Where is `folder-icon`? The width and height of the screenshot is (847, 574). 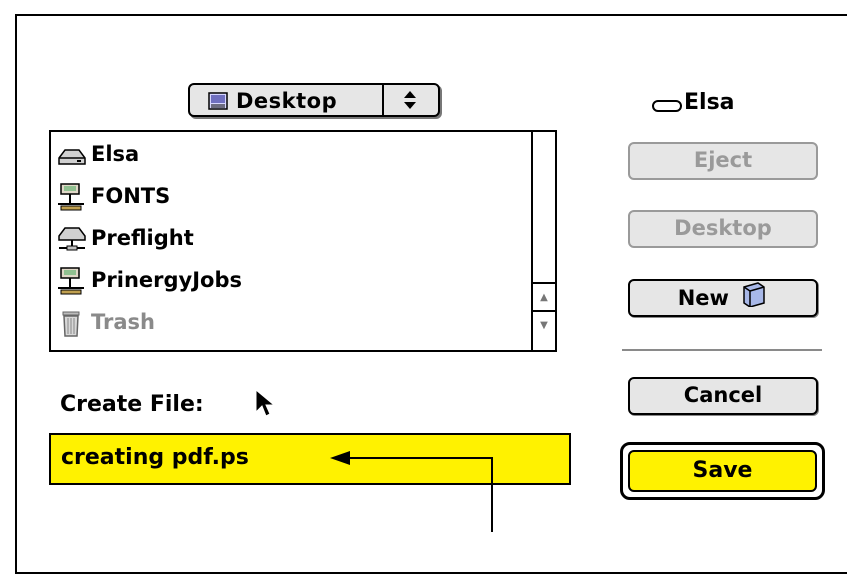 folder-icon is located at coordinates (754, 299).